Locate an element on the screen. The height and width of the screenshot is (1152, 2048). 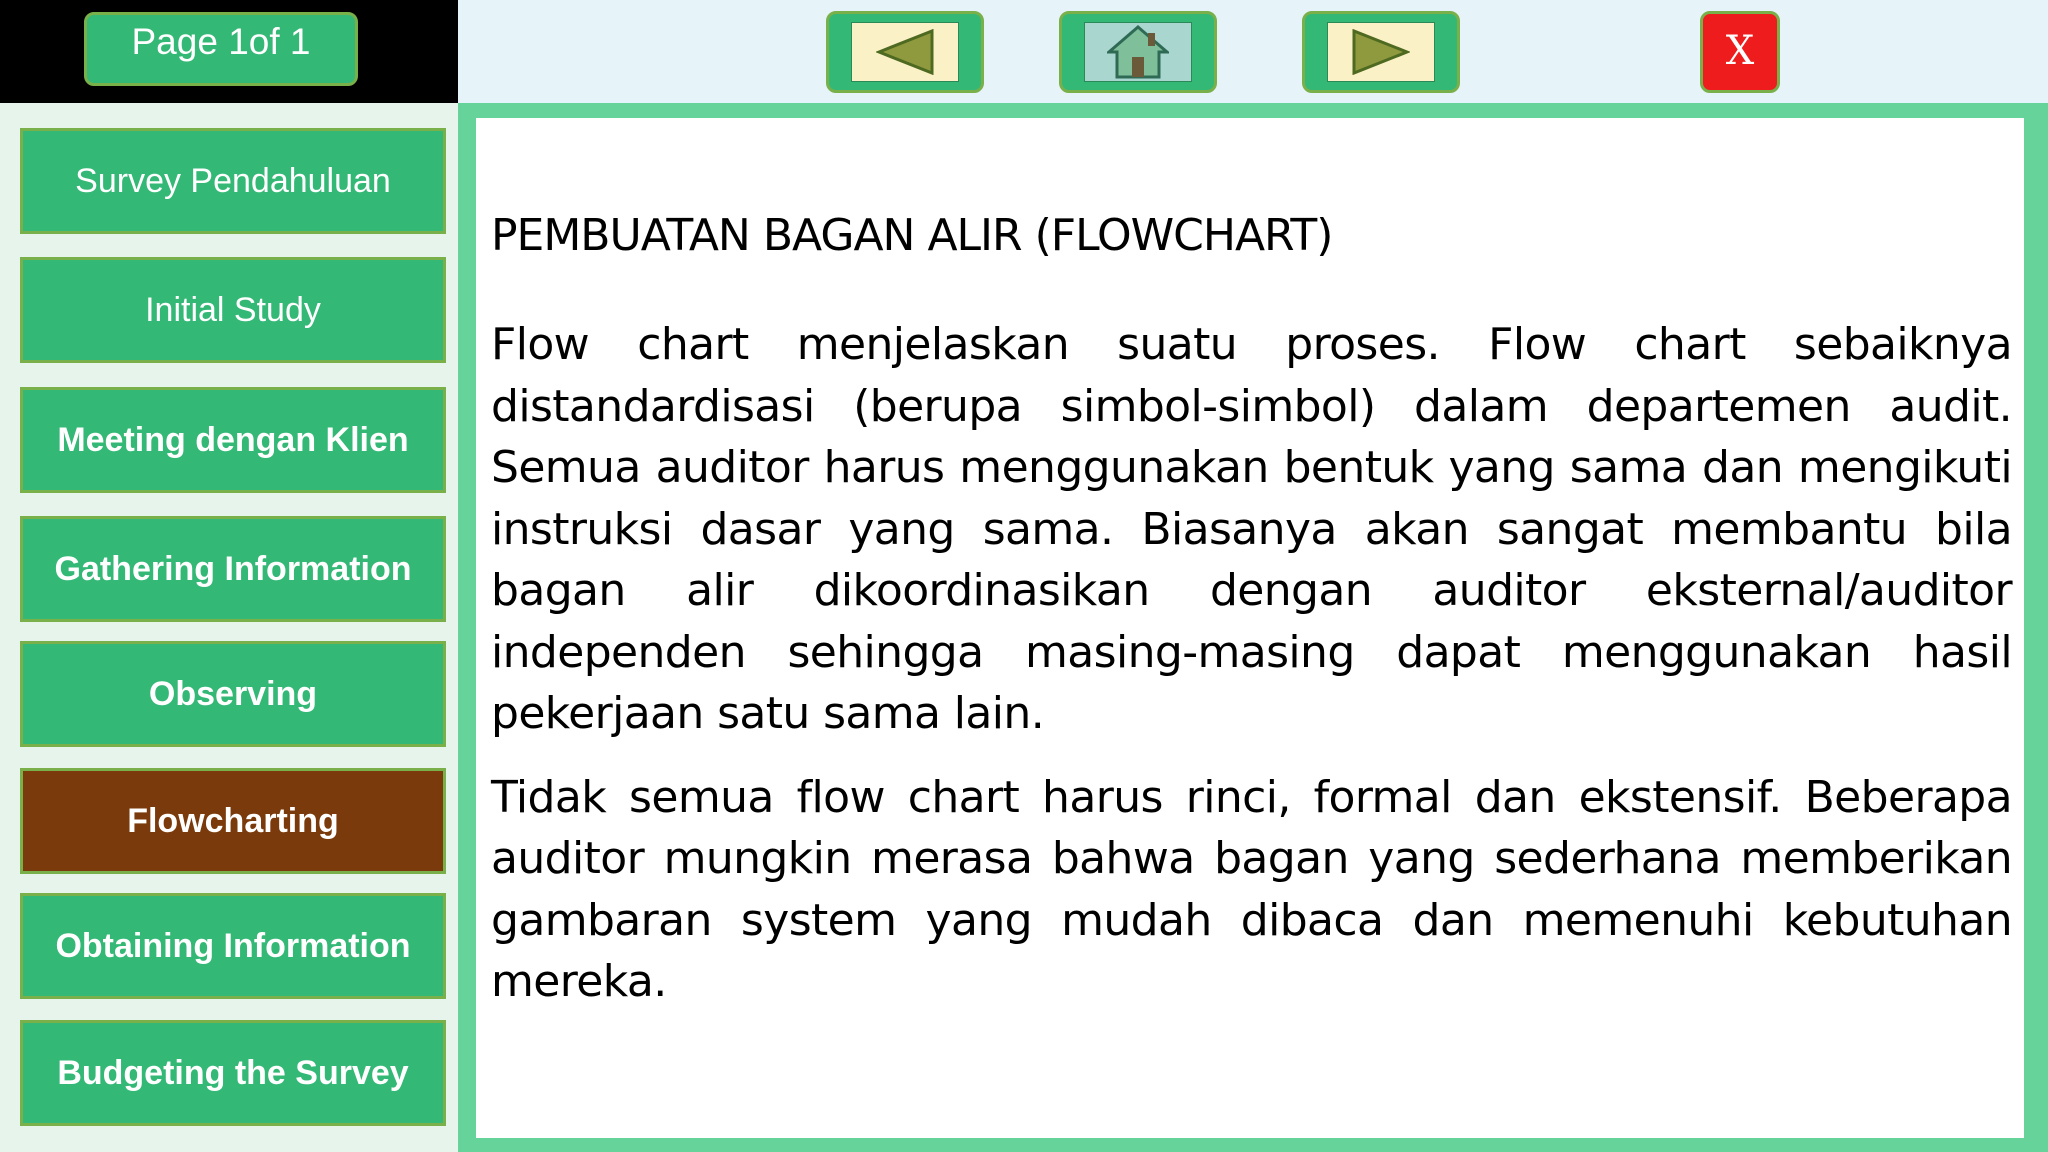
previous-button-face is located at coordinates (905, 52).